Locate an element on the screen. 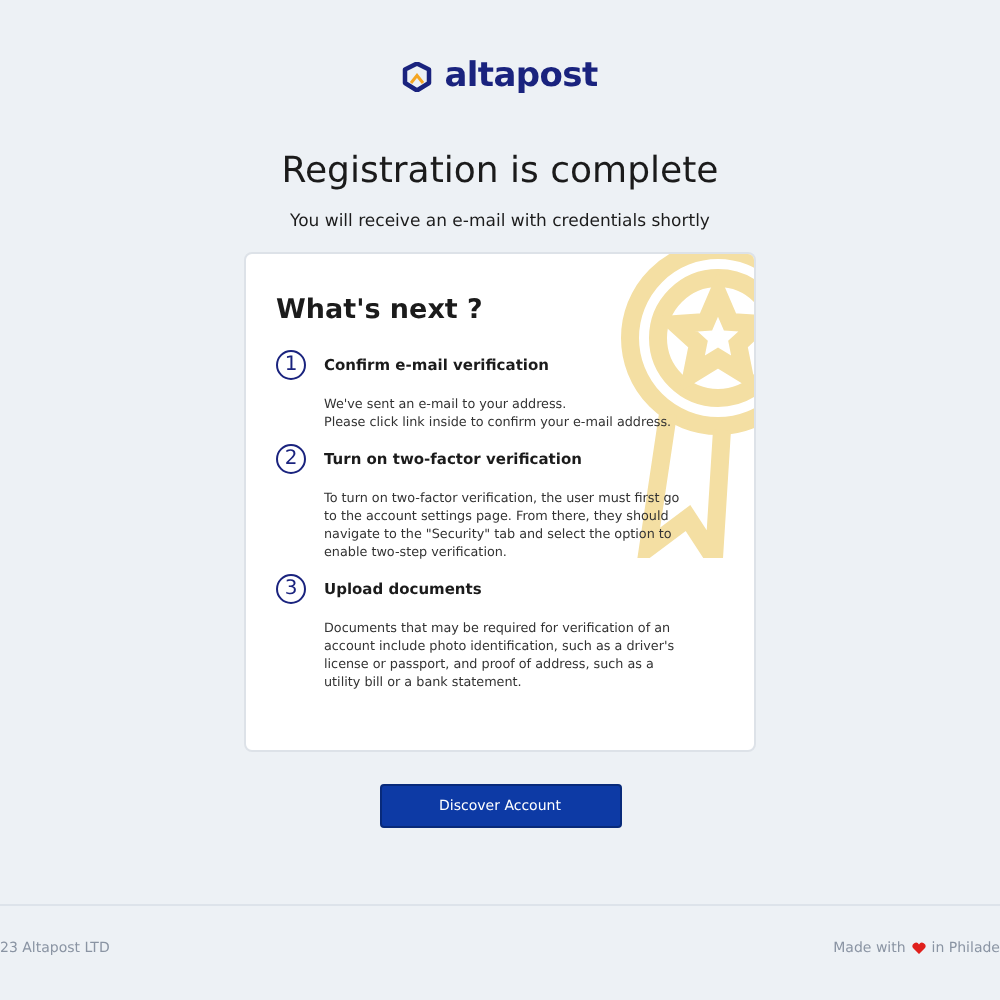 Image resolution: width=1000 pixels, height=1000 pixels. subtitle: You will receive an e-mail with credentials shortly is located at coordinates (500, 222).